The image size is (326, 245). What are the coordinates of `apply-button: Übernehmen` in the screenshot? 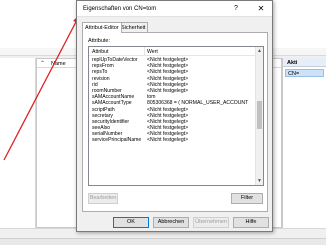 It's located at (211, 222).